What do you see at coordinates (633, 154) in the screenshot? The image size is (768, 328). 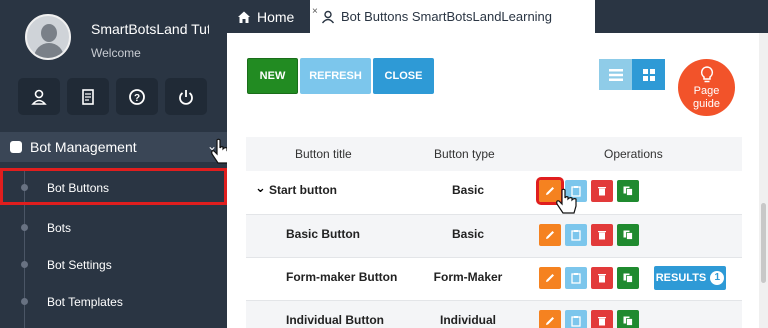 I see `column-header-operations: Operations` at bounding box center [633, 154].